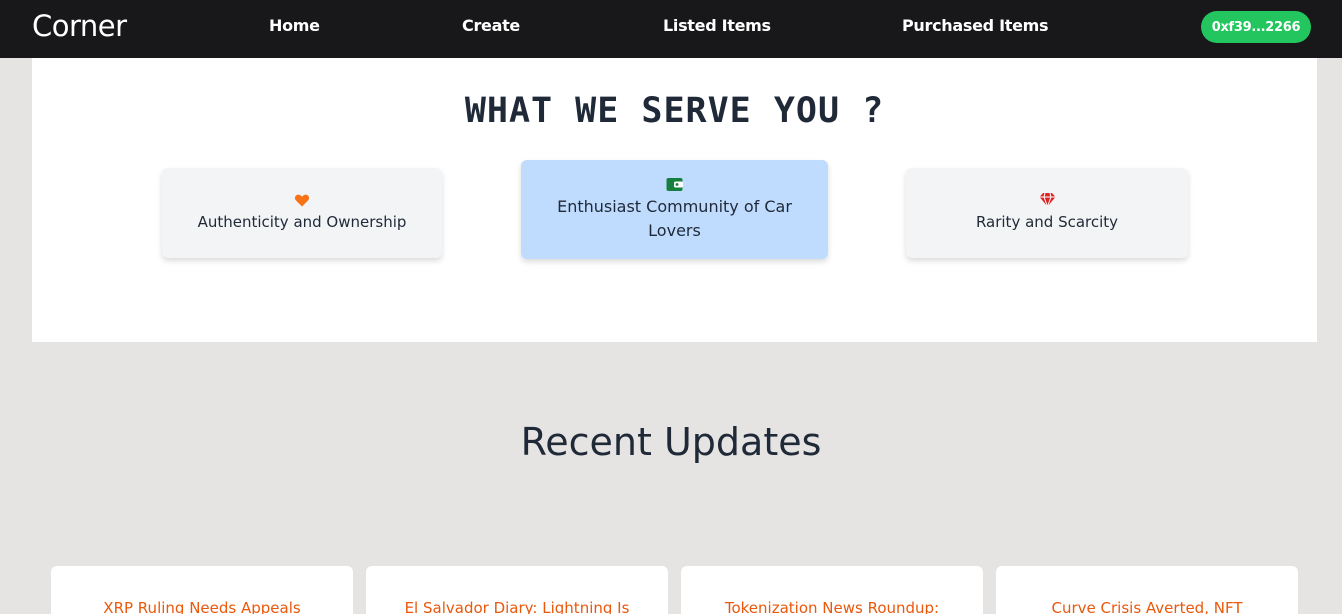  I want to click on news-card: Tokenization News Roundup:, so click(832, 590).